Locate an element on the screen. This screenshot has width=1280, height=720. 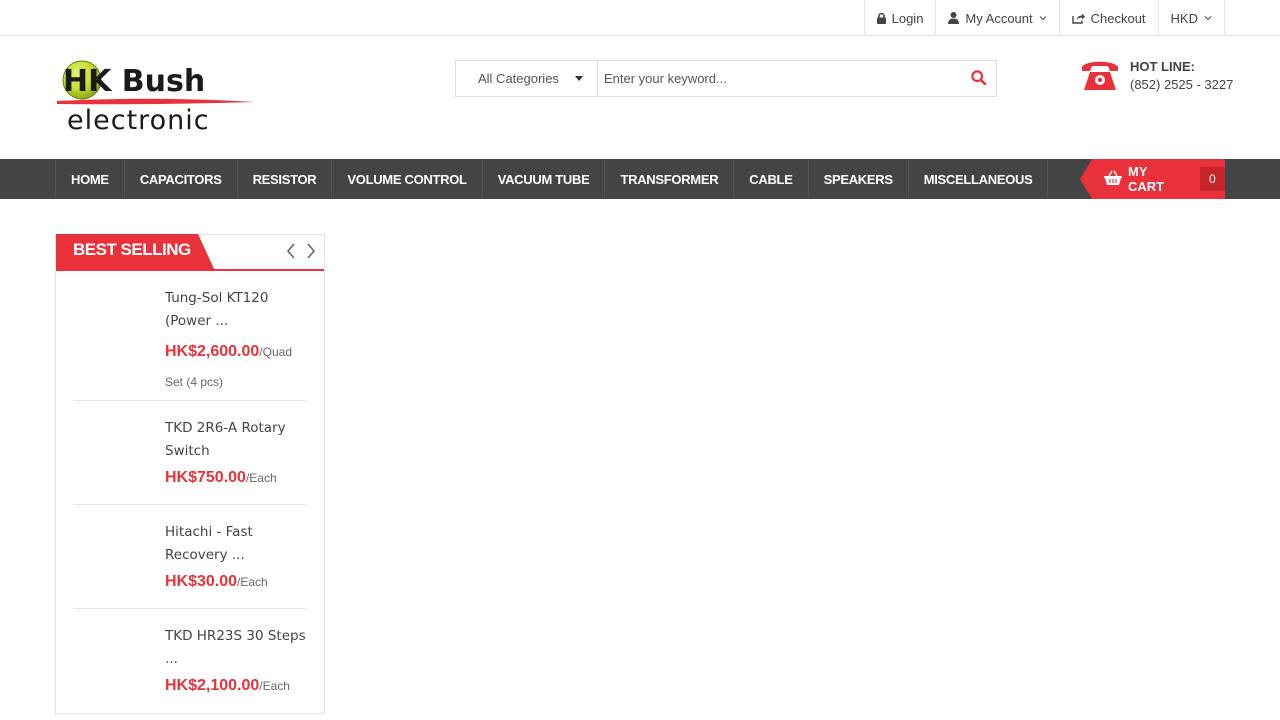
search-input is located at coordinates (779, 78).